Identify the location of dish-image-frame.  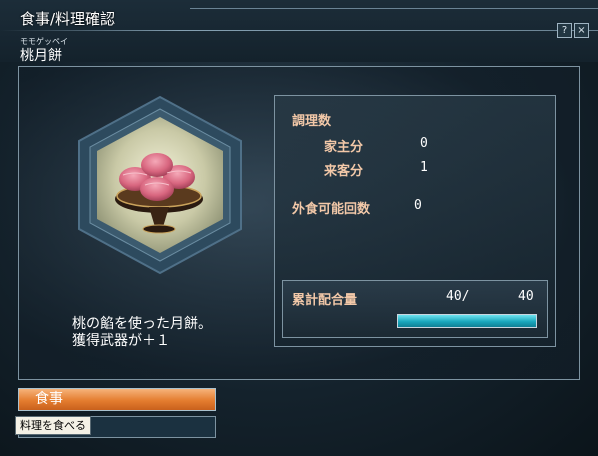
(160, 185).